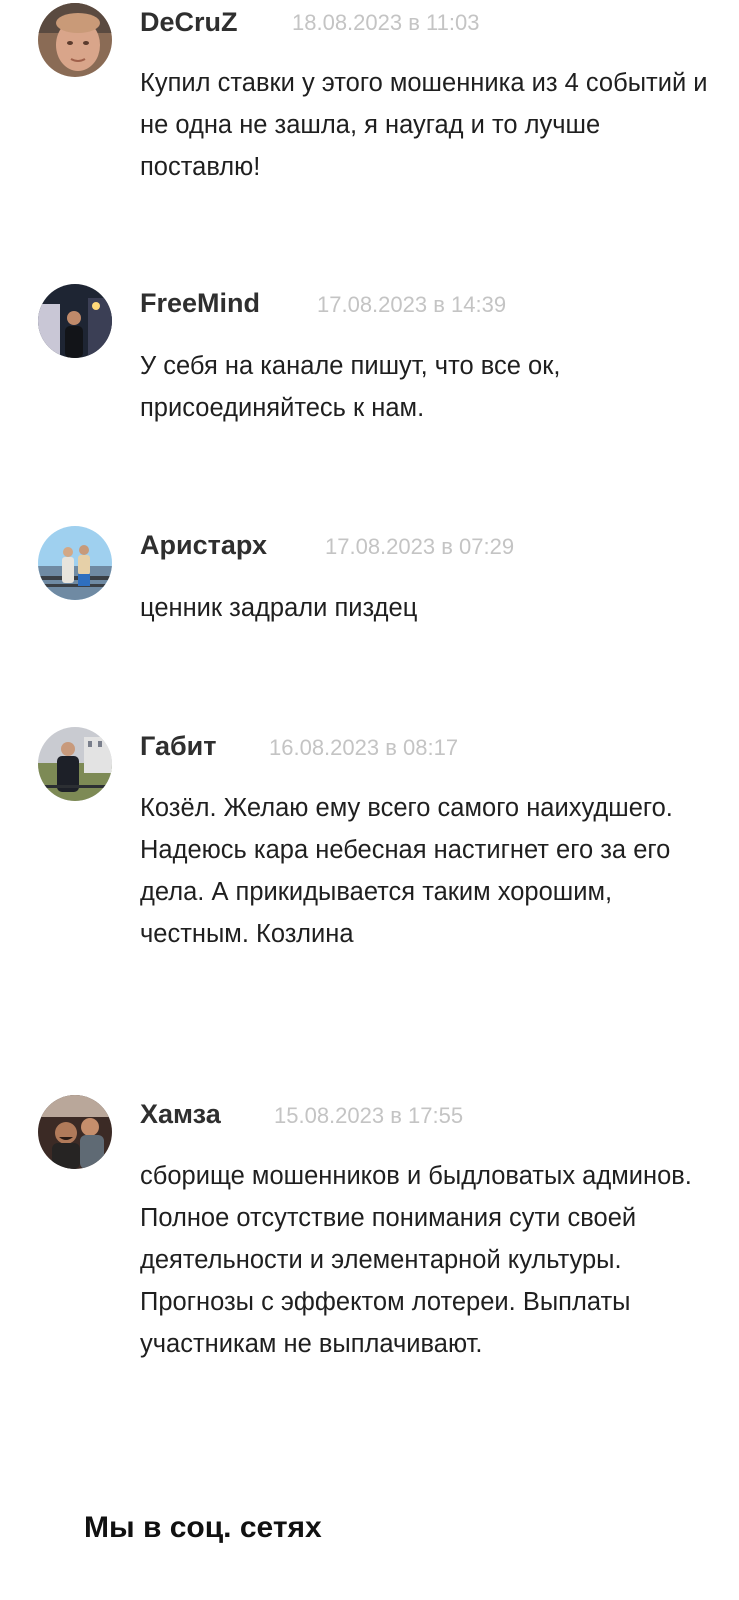 The width and height of the screenshot is (739, 1600). I want to click on comment-author: DeCruZ, so click(189, 22).